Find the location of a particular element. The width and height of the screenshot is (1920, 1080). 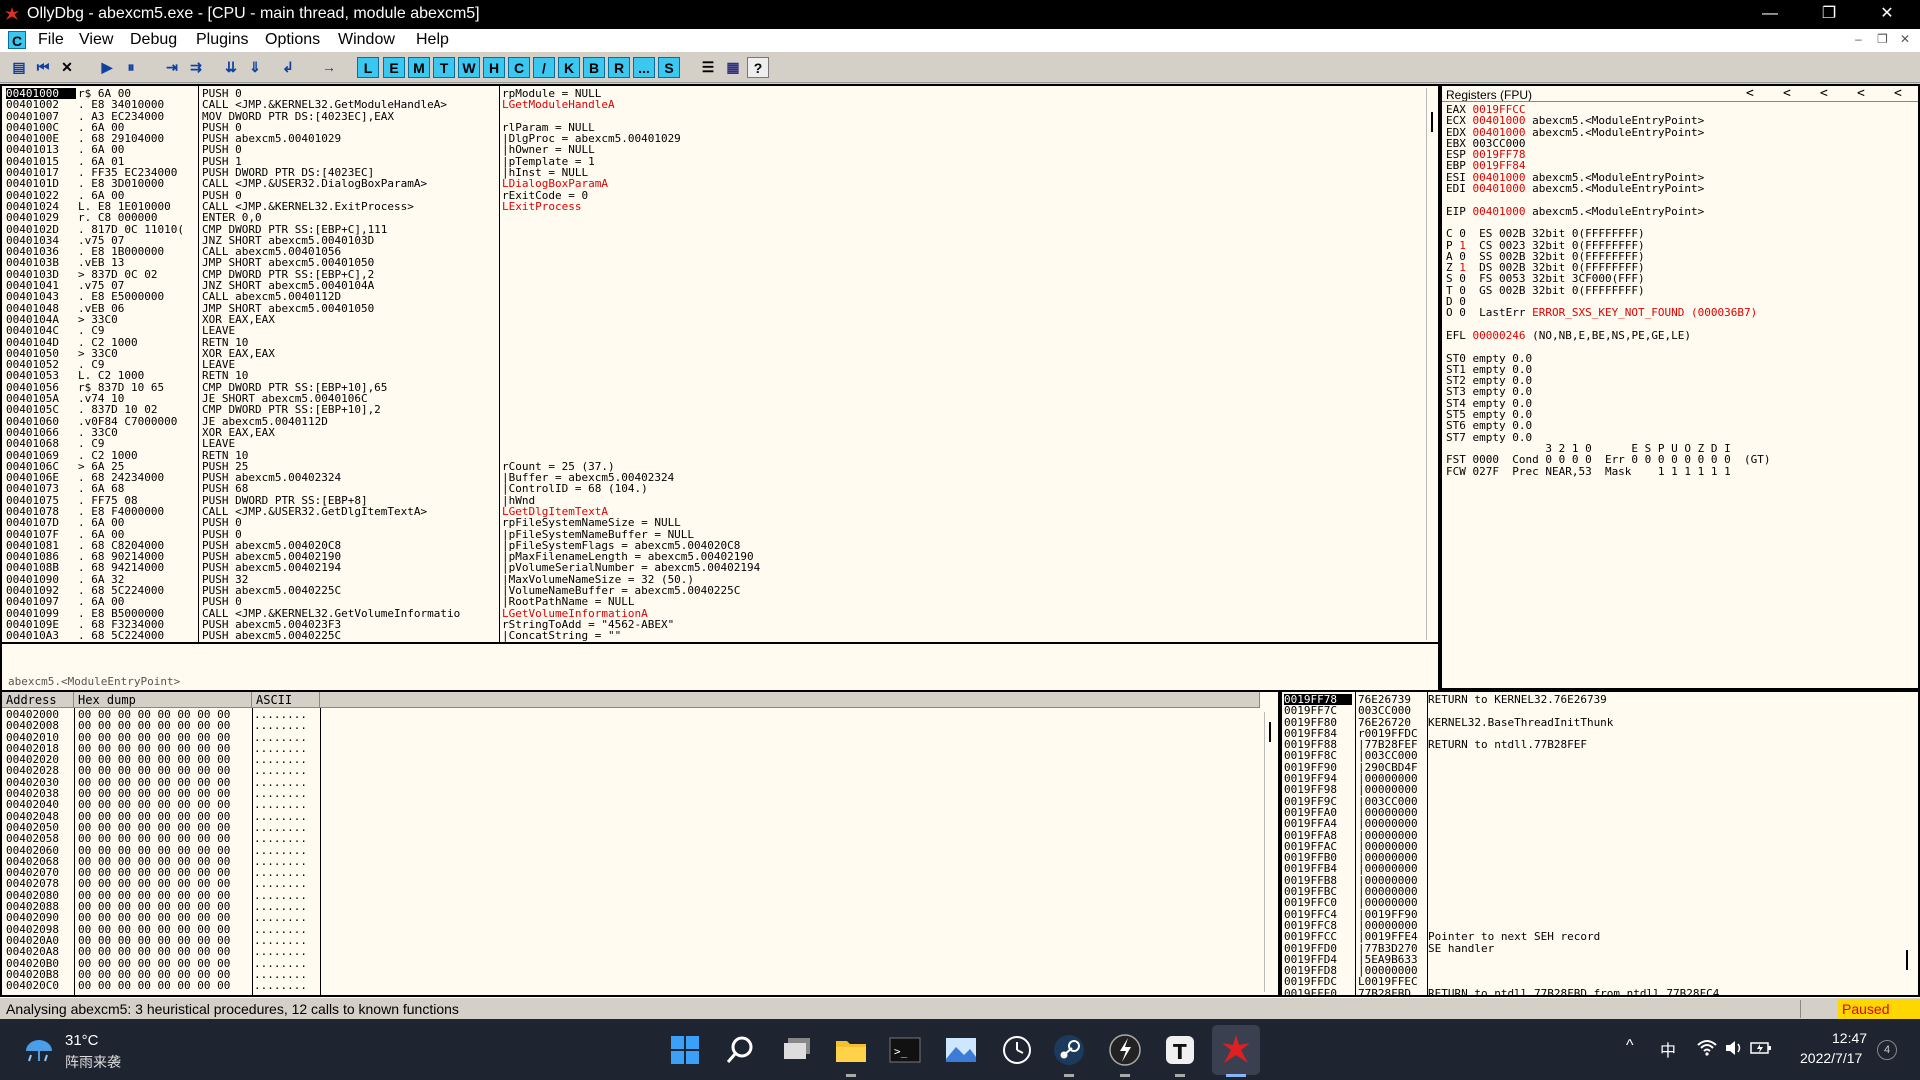

register-line: T 0 GS 002B 32bit 0(FFFFFFFF) is located at coordinates (1681, 290).